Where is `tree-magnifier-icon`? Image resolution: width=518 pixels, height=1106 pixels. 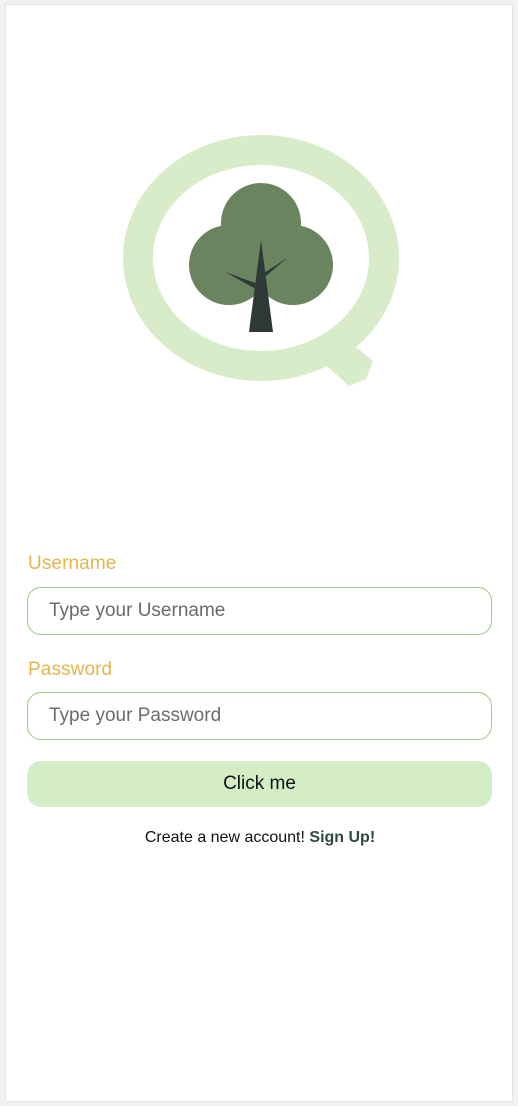
tree-magnifier-icon is located at coordinates (261, 260).